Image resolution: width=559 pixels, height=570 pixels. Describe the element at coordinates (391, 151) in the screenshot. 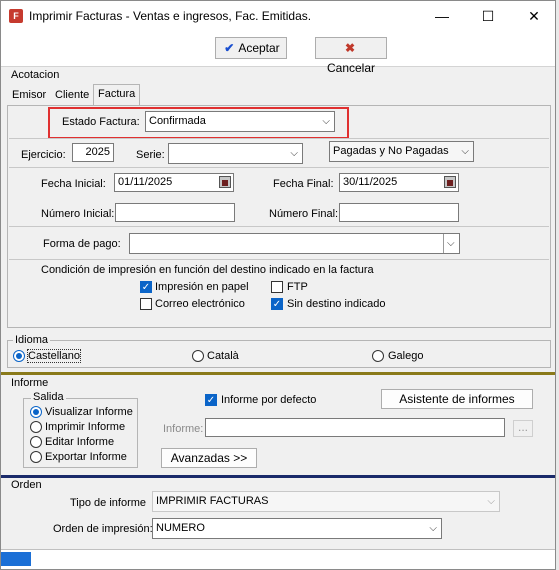

I see `pagadas-value: Pagadas y No Pagadas` at that location.